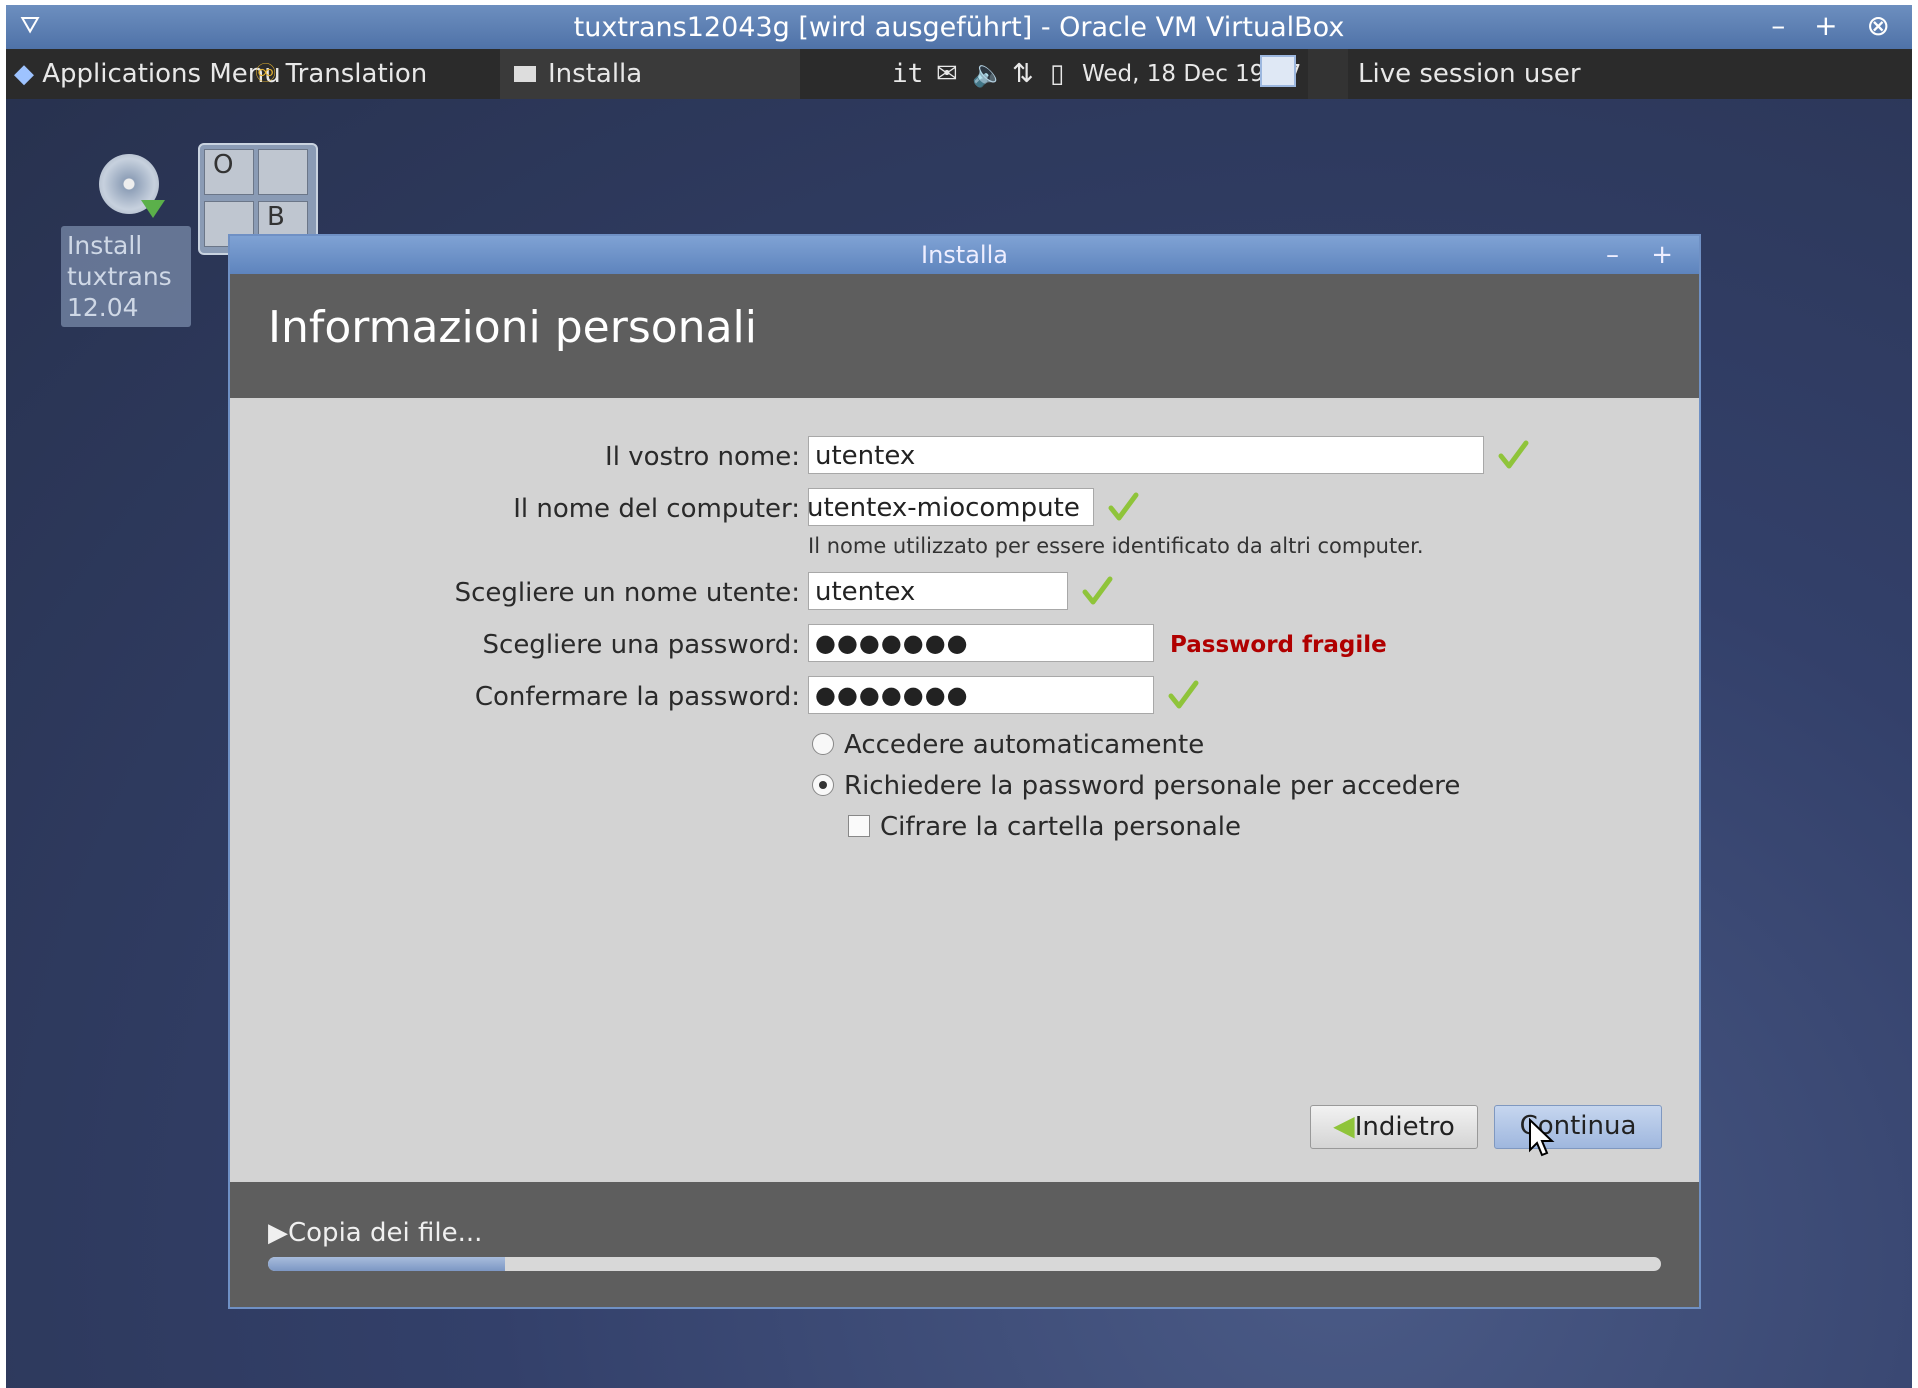 Image resolution: width=1918 pixels, height=1388 pixels. Describe the element at coordinates (650, 74) in the screenshot. I see `taskbar-item-installa: Installa` at that location.